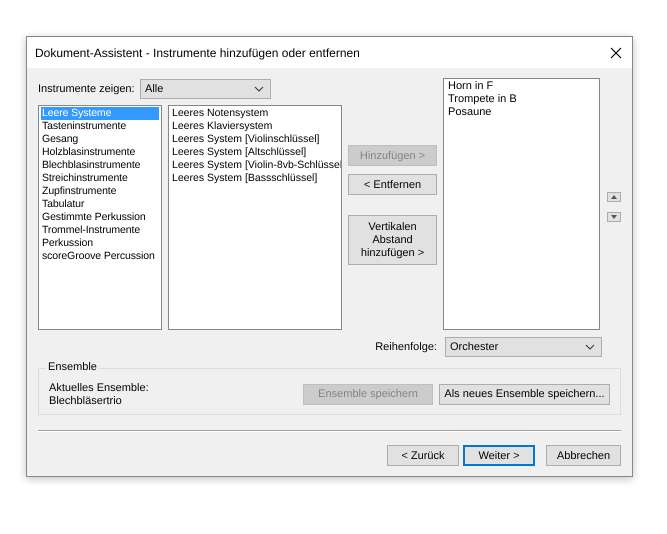 This screenshot has width=667, height=534. I want to click on category-item: Holzblasinstrumente, so click(100, 152).